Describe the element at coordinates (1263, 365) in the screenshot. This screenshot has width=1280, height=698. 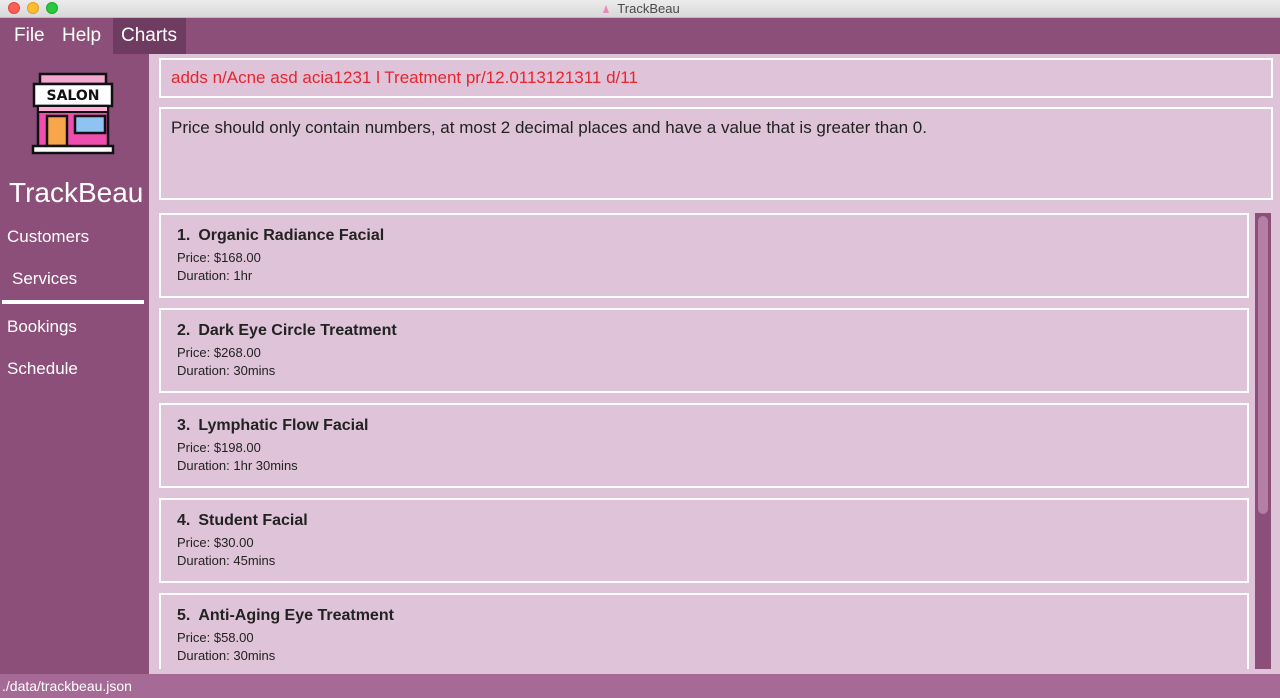
I see `scrollbar-thumb` at that location.